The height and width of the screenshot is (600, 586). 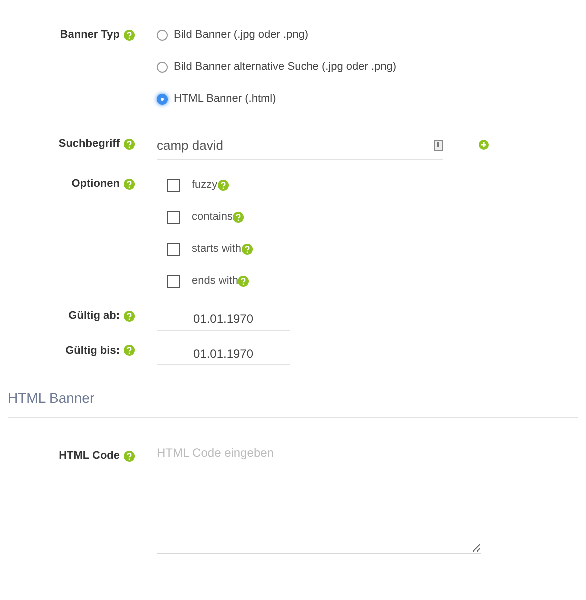 I want to click on section-title: HTML Banner, so click(x=51, y=398).